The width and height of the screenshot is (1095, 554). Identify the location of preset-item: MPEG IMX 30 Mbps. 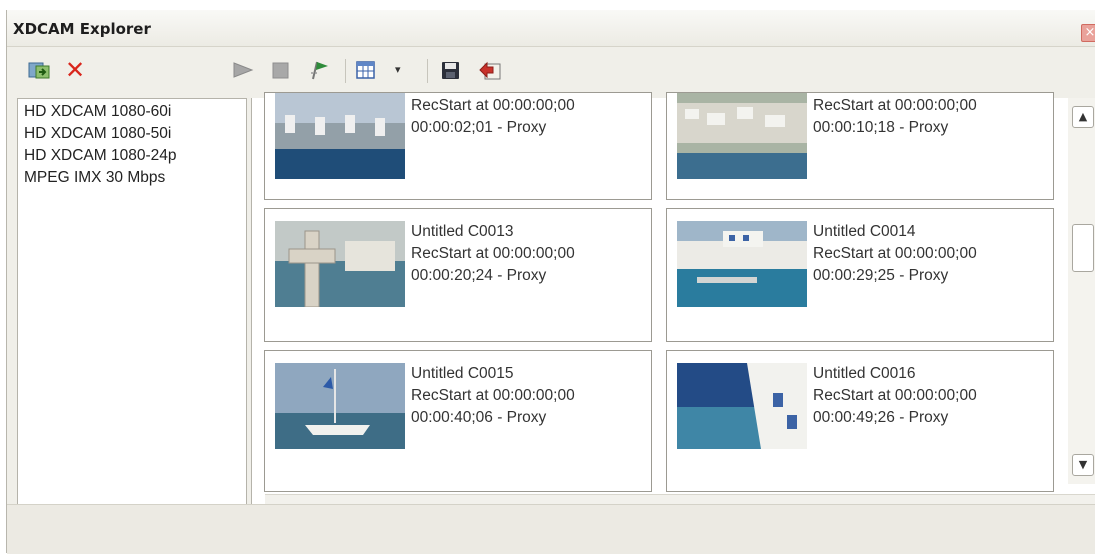
(94, 178).